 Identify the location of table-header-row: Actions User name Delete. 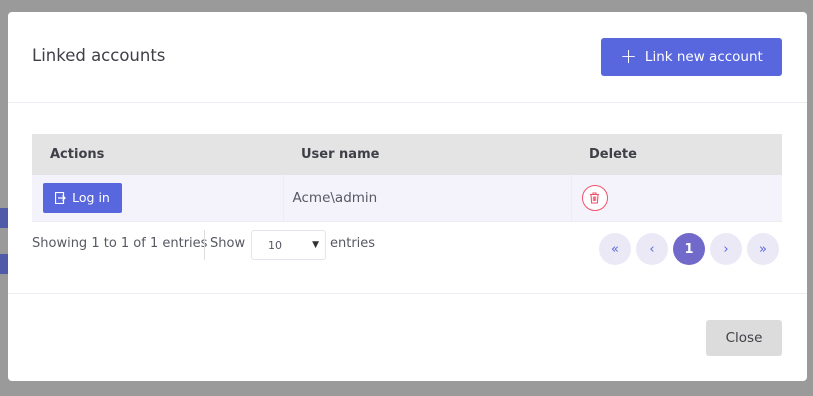
(407, 154).